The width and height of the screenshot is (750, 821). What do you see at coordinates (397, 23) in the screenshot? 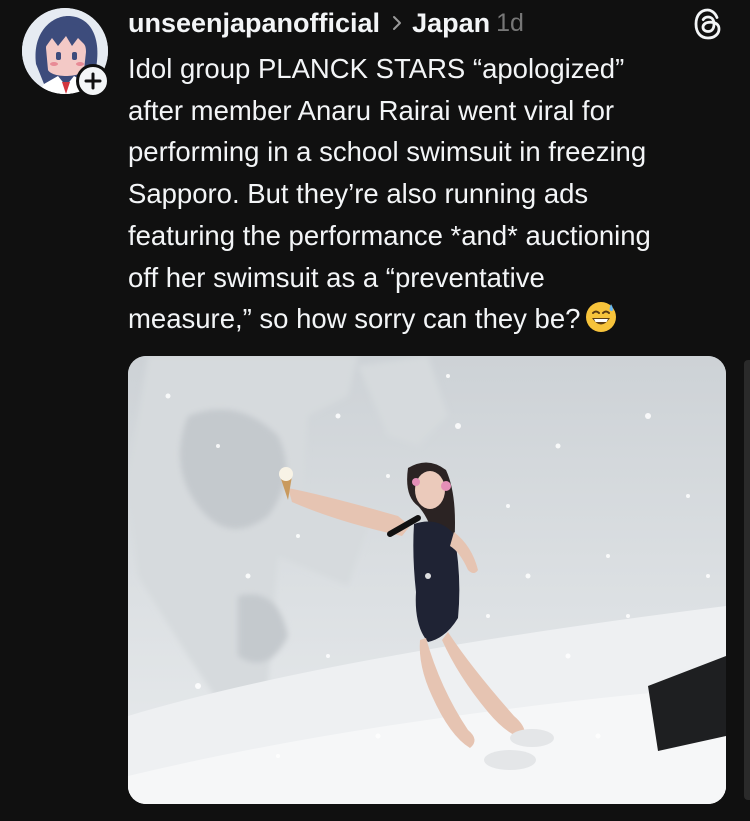
I see `chevron-right-icon` at bounding box center [397, 23].